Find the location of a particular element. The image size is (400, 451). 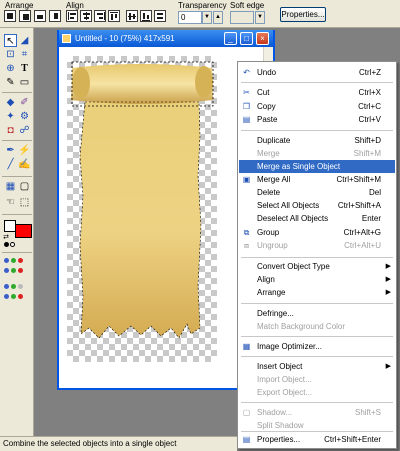

menu-item-select-all-objects: Select All Objects Ctrl+Shift+A is located at coordinates (317, 205).